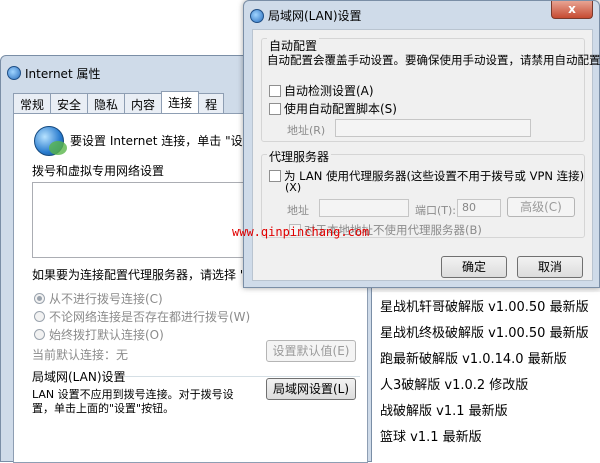 The width and height of the screenshot is (600, 463). What do you see at coordinates (162, 141) in the screenshot?
I see `intro-text: 要设置 Internet 连接，单击 "设置` at bounding box center [162, 141].